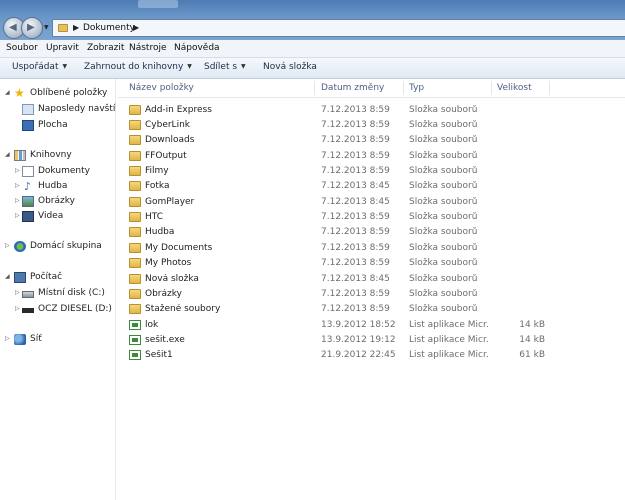  What do you see at coordinates (148, 48) in the screenshot?
I see `menu-nastroje: Nástroje` at bounding box center [148, 48].